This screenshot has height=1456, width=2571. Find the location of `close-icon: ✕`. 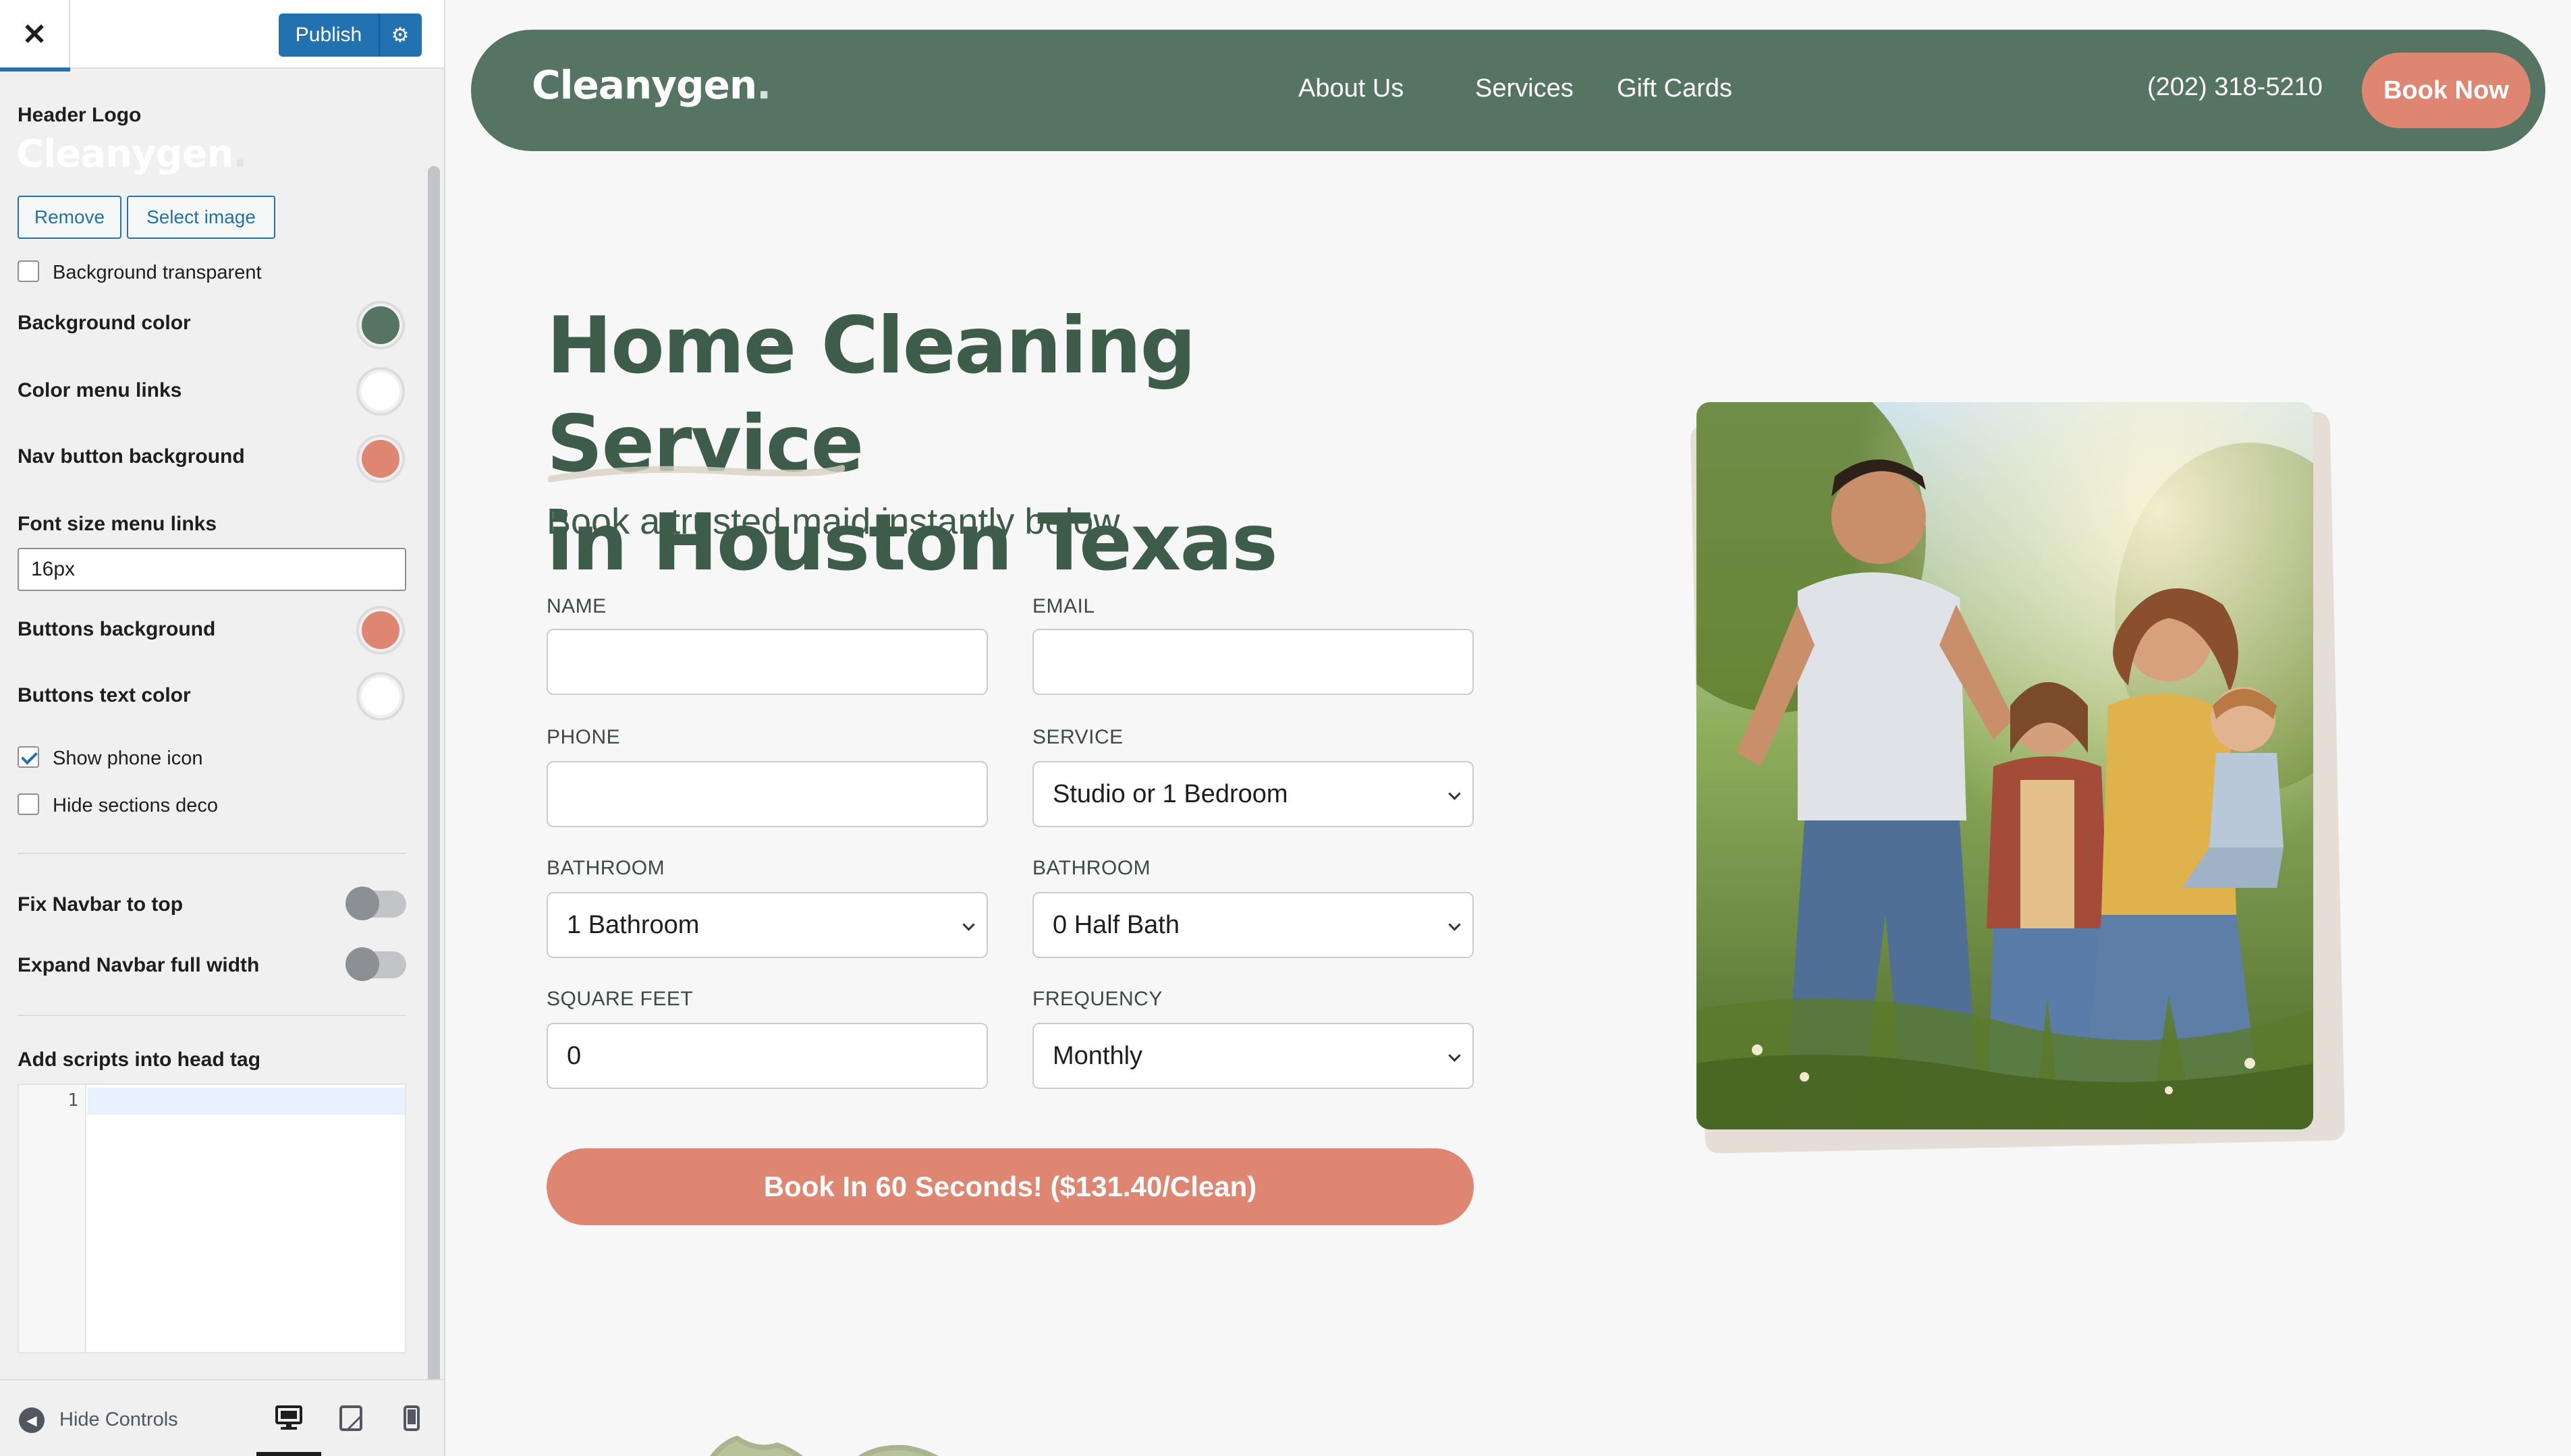

close-icon: ✕ is located at coordinates (34, 34).